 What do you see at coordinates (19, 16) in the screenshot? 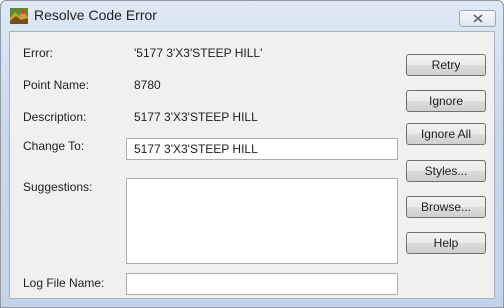
I see `map-terrain-icon` at bounding box center [19, 16].